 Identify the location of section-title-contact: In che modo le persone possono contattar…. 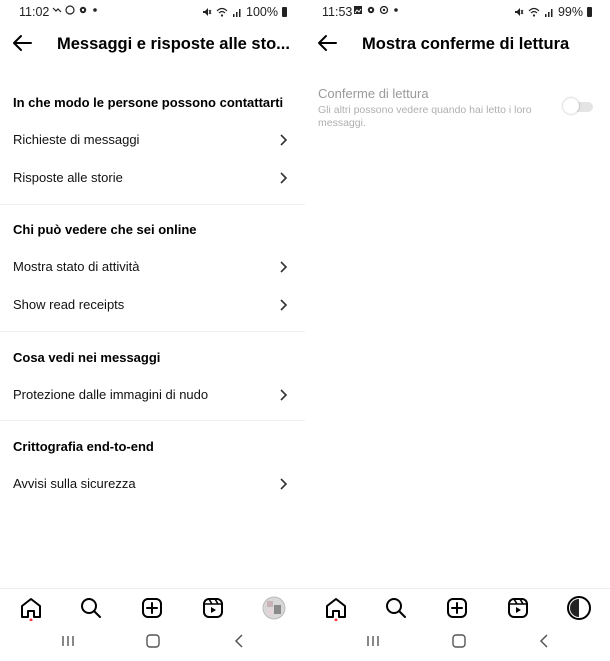
(148, 102).